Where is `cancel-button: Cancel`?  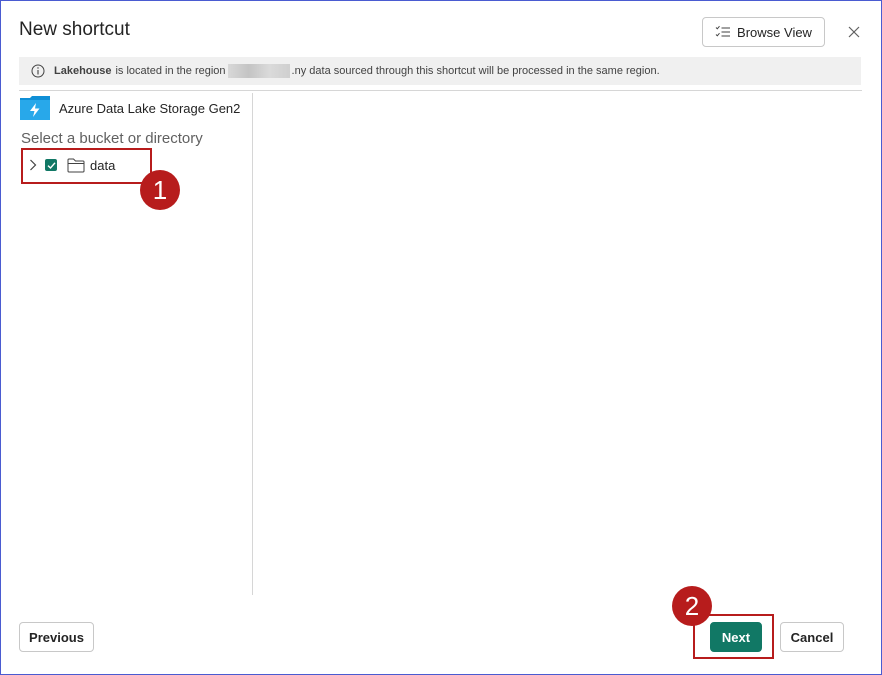 cancel-button: Cancel is located at coordinates (812, 637).